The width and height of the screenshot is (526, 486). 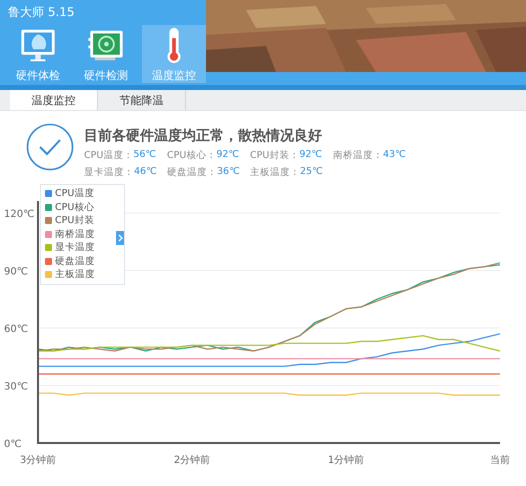 I want to click on tab: 节能降温, so click(x=142, y=100).